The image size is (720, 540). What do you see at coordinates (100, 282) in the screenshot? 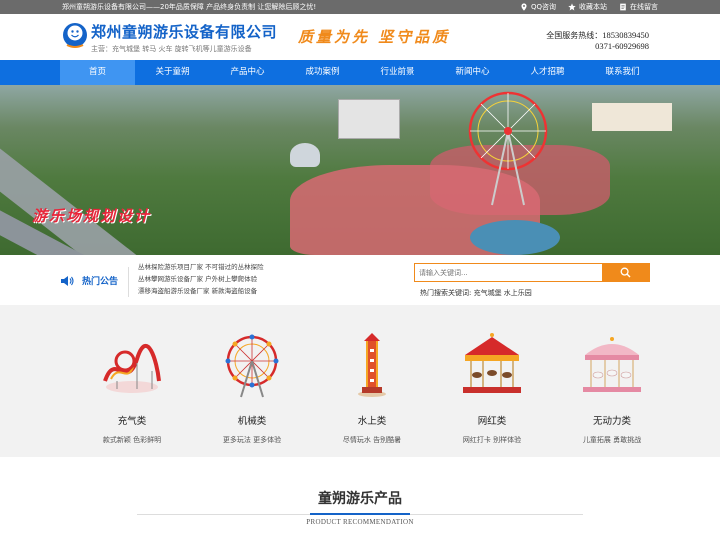
I see `announcement-title: 热门公告` at bounding box center [100, 282].